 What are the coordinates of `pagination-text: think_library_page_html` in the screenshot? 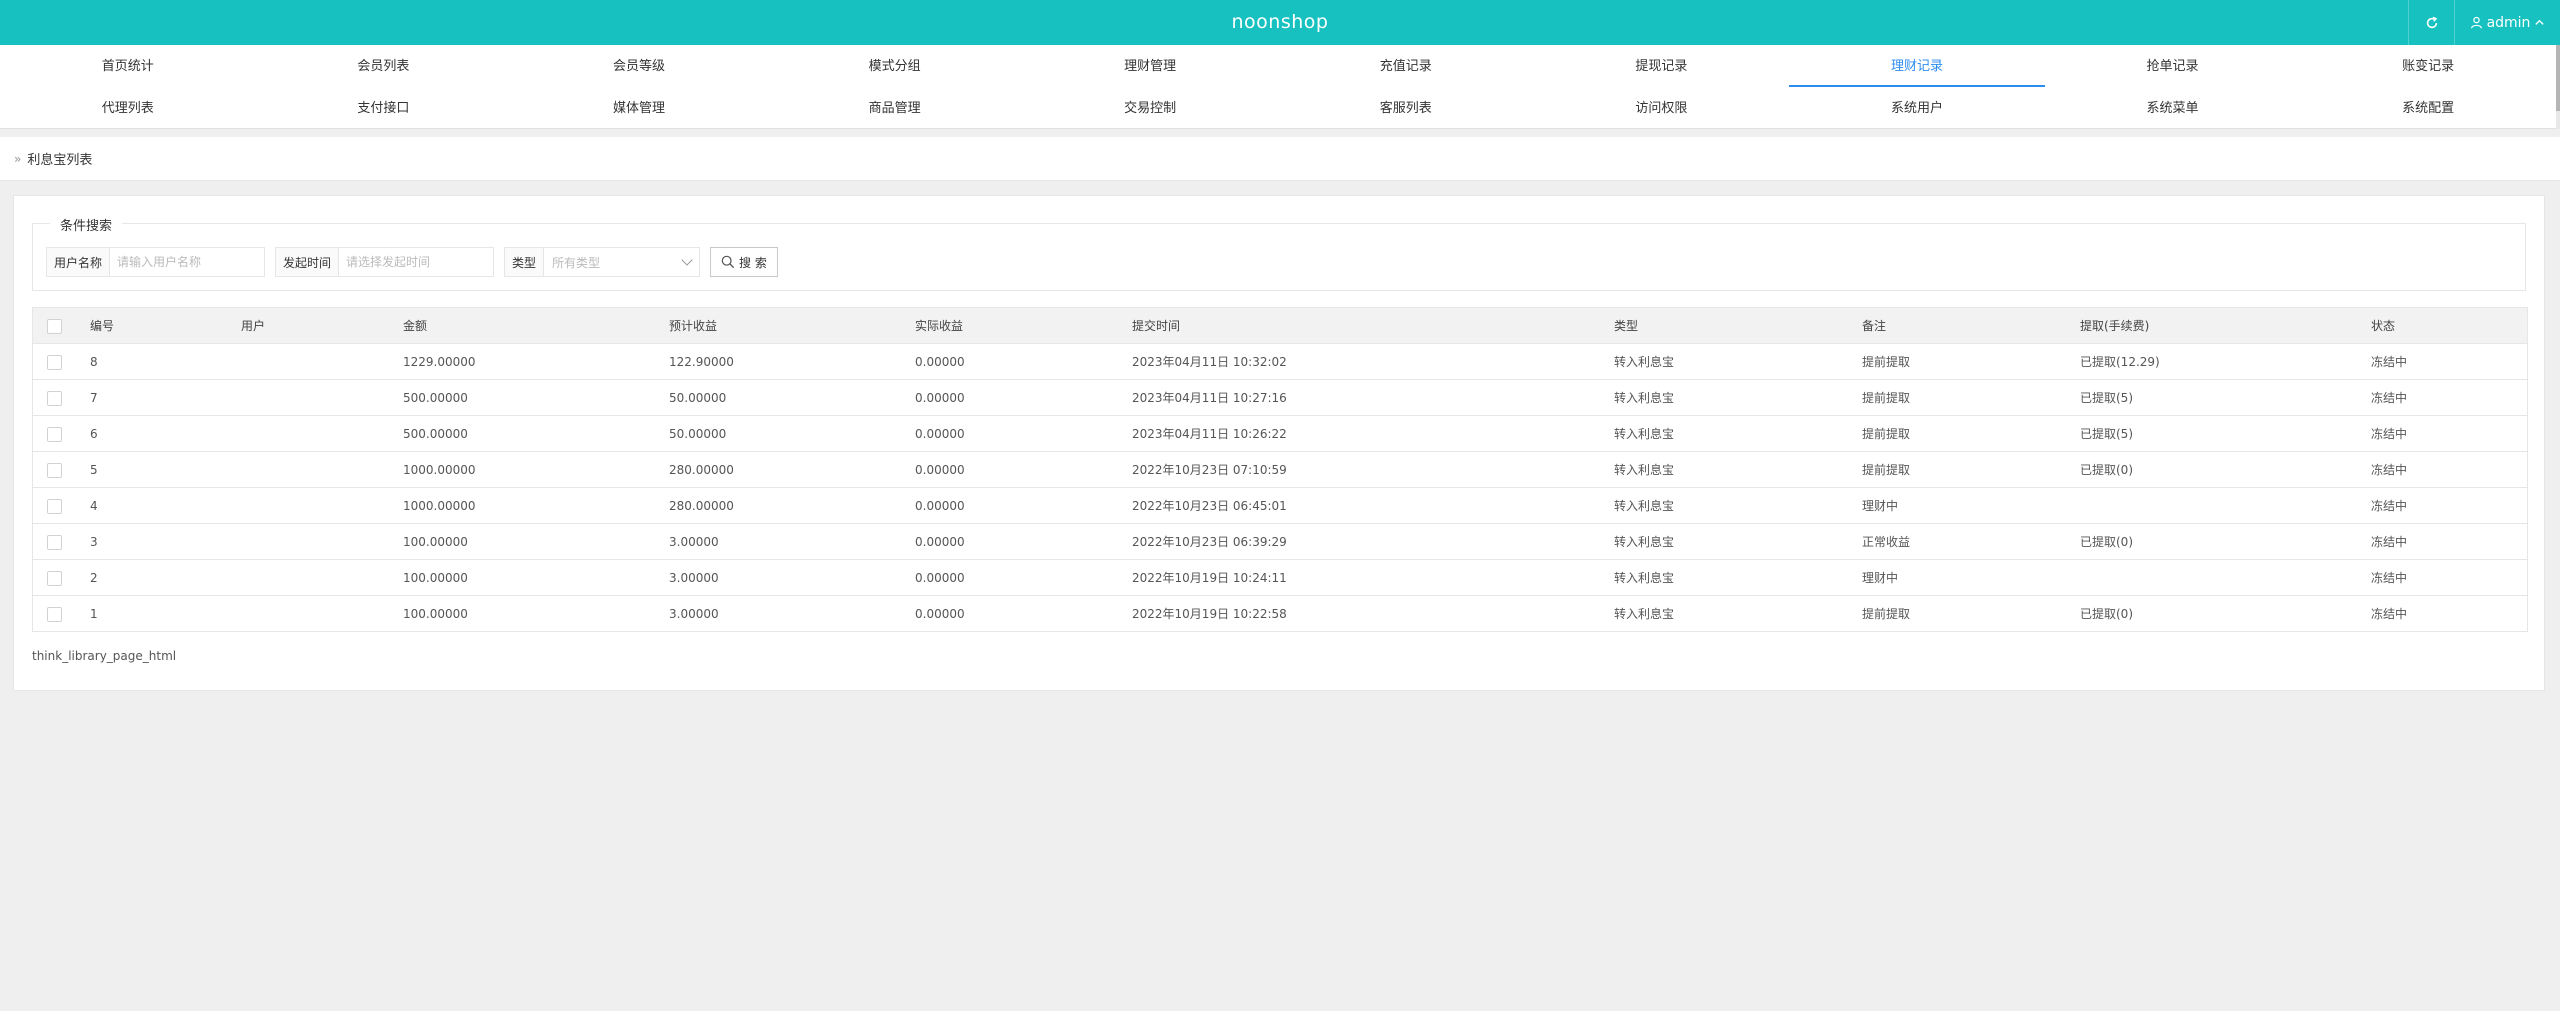 It's located at (104, 656).